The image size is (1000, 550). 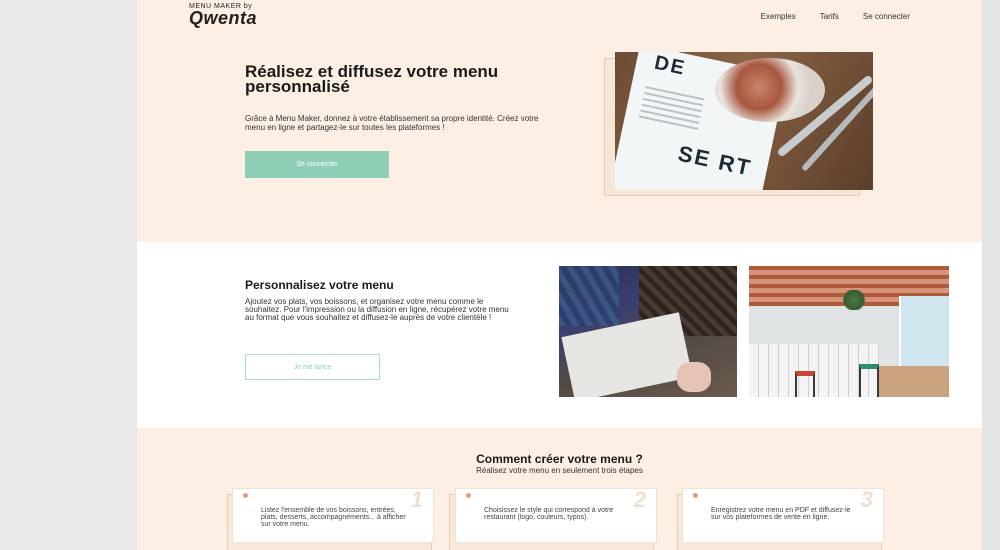 I want to click on restaurant-interior-photo, so click(x=849, y=331).